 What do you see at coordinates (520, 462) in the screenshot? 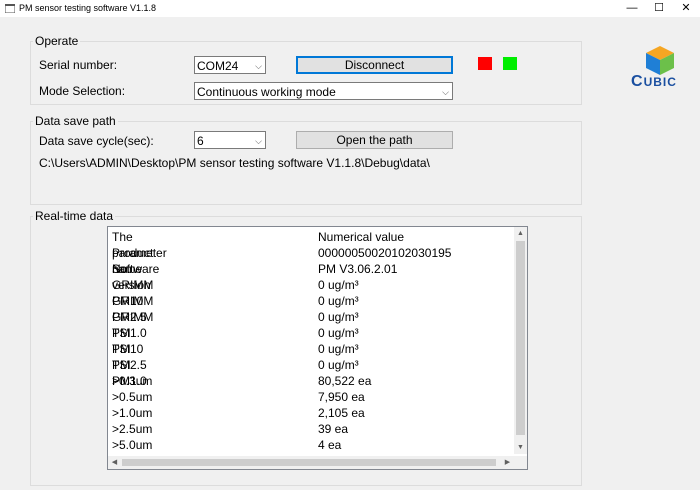
I see `scrollbar-corner` at bounding box center [520, 462].